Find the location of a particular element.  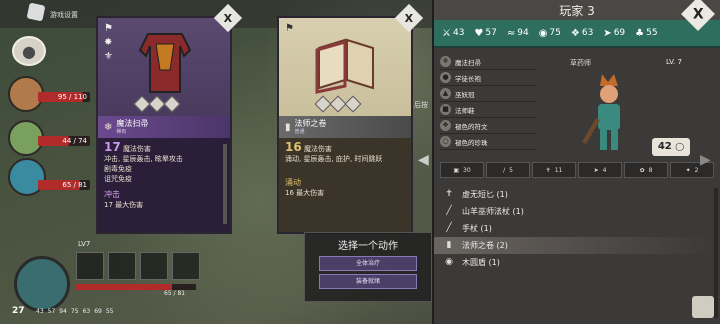

hp-value: 65 / 81 is located at coordinates (74, 185).